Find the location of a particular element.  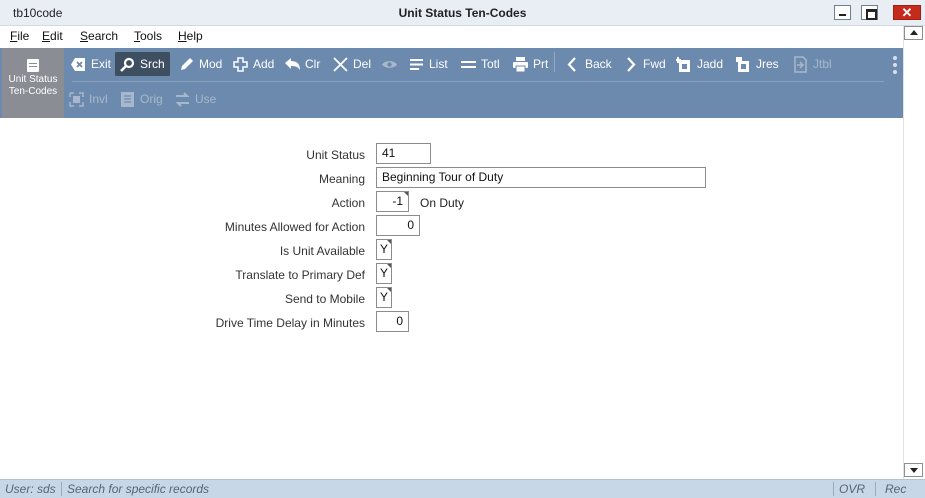

toolbar-rule is located at coordinates (478, 81).